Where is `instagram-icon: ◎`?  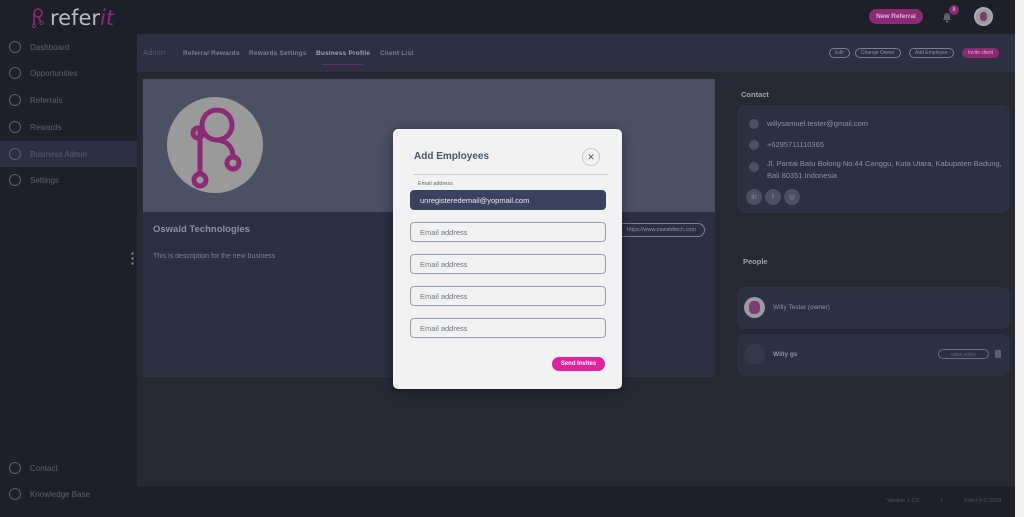 instagram-icon: ◎ is located at coordinates (792, 197).